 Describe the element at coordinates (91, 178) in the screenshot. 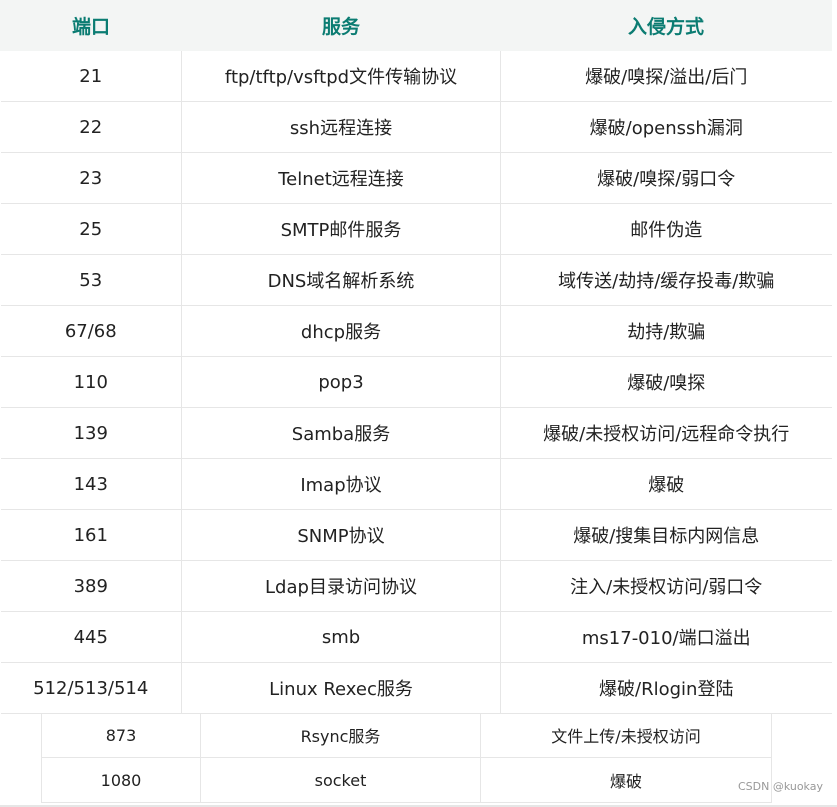

I see `cell-port: 23` at that location.